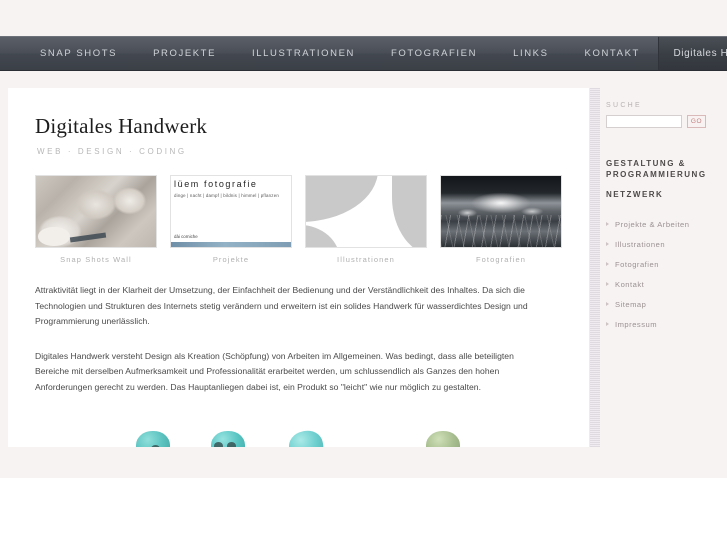 The width and height of the screenshot is (727, 545). Describe the element at coordinates (434, 54) in the screenshot. I see `nav-item-fotografien: FOTOGRAFIEN` at that location.